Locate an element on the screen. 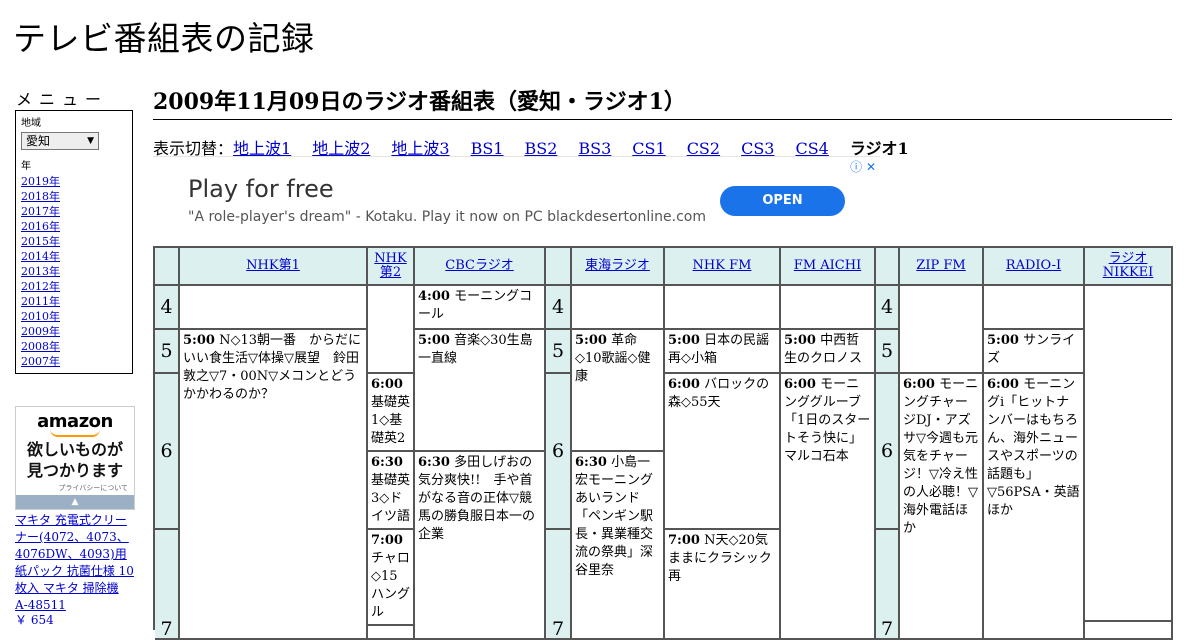  amazon-logo: amazon is located at coordinates (75, 421).